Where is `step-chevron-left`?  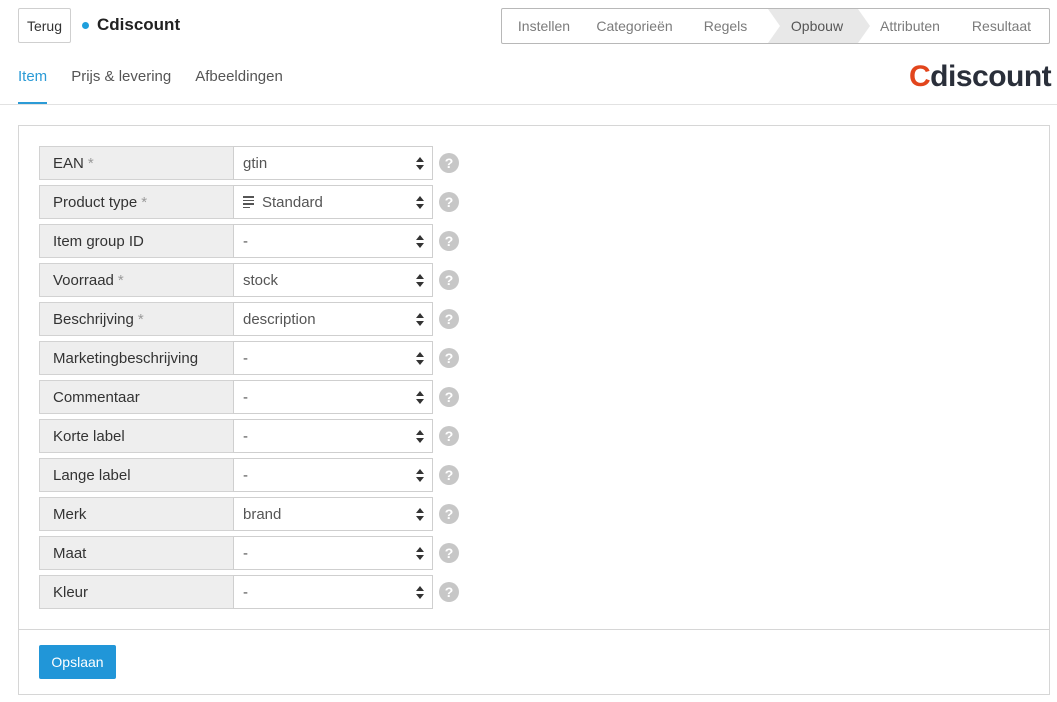
step-chevron-left is located at coordinates (774, 26).